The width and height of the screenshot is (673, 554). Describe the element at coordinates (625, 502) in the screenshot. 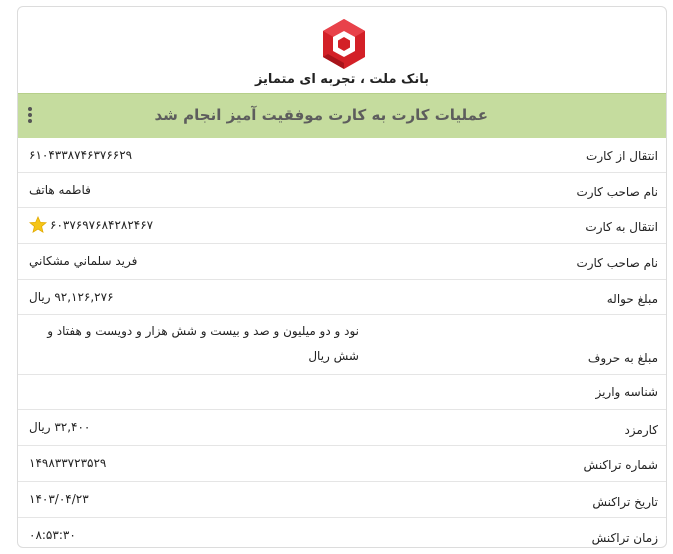

I see `detail-label: تاریخ تراکنش` at that location.